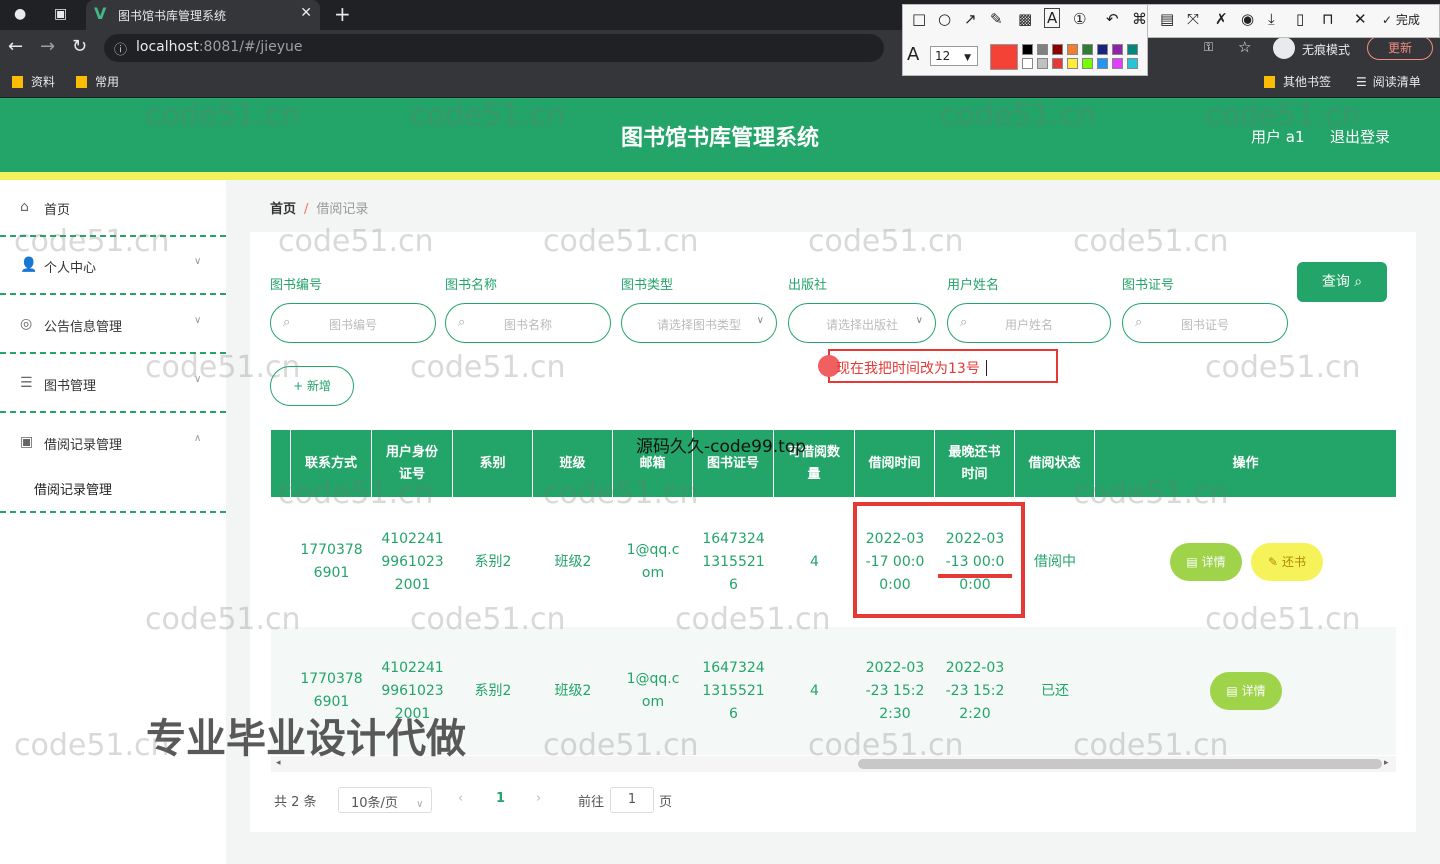  I want to click on reload-icon: ↻, so click(79, 46).